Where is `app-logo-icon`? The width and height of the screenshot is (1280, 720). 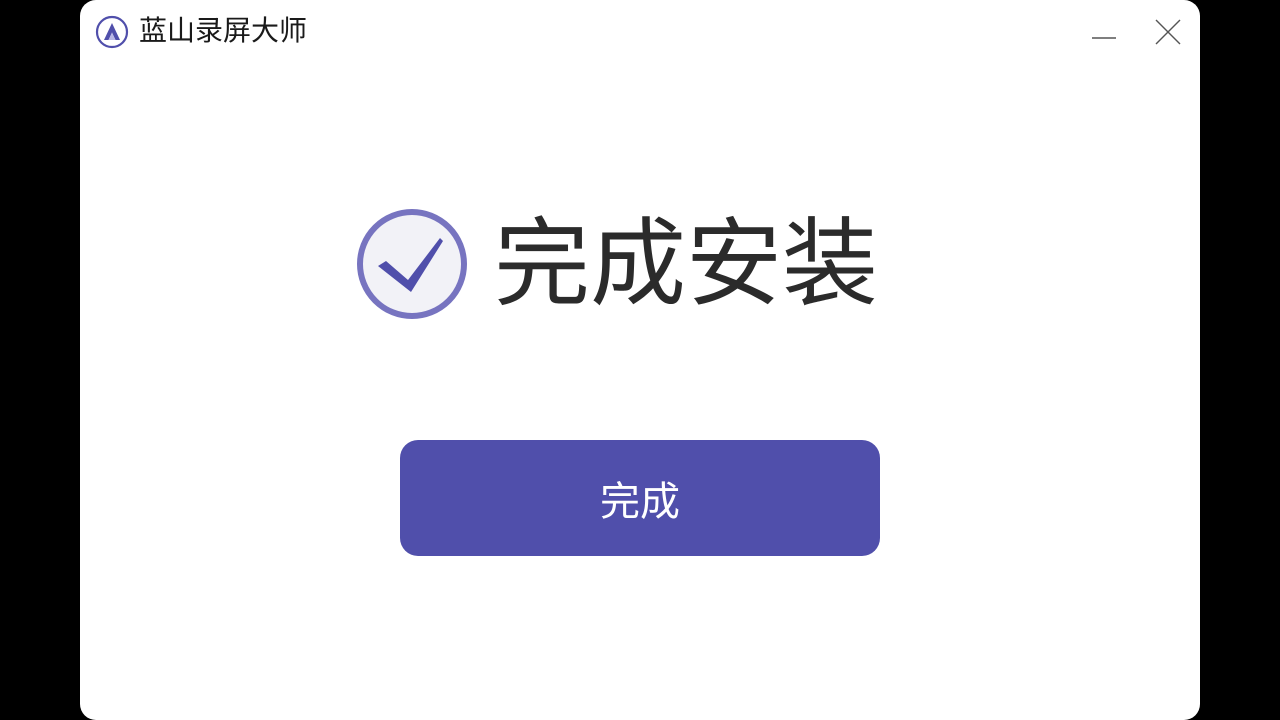 app-logo-icon is located at coordinates (112, 32).